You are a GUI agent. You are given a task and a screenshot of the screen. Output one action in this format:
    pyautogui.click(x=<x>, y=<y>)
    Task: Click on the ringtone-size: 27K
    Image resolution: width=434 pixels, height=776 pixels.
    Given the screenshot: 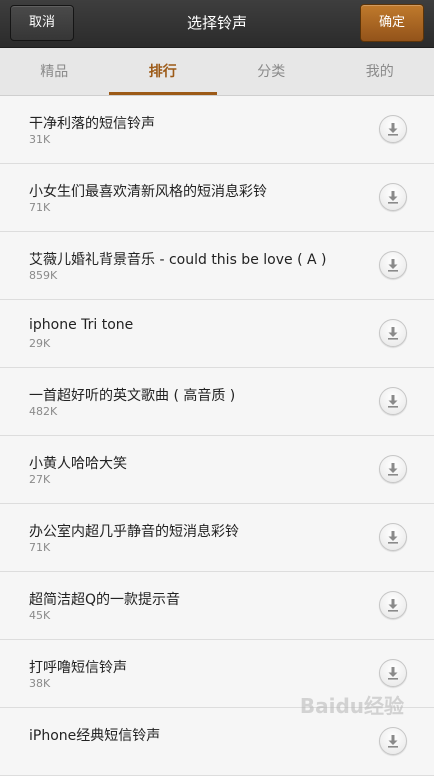 What is the action you would take?
    pyautogui.click(x=39, y=479)
    